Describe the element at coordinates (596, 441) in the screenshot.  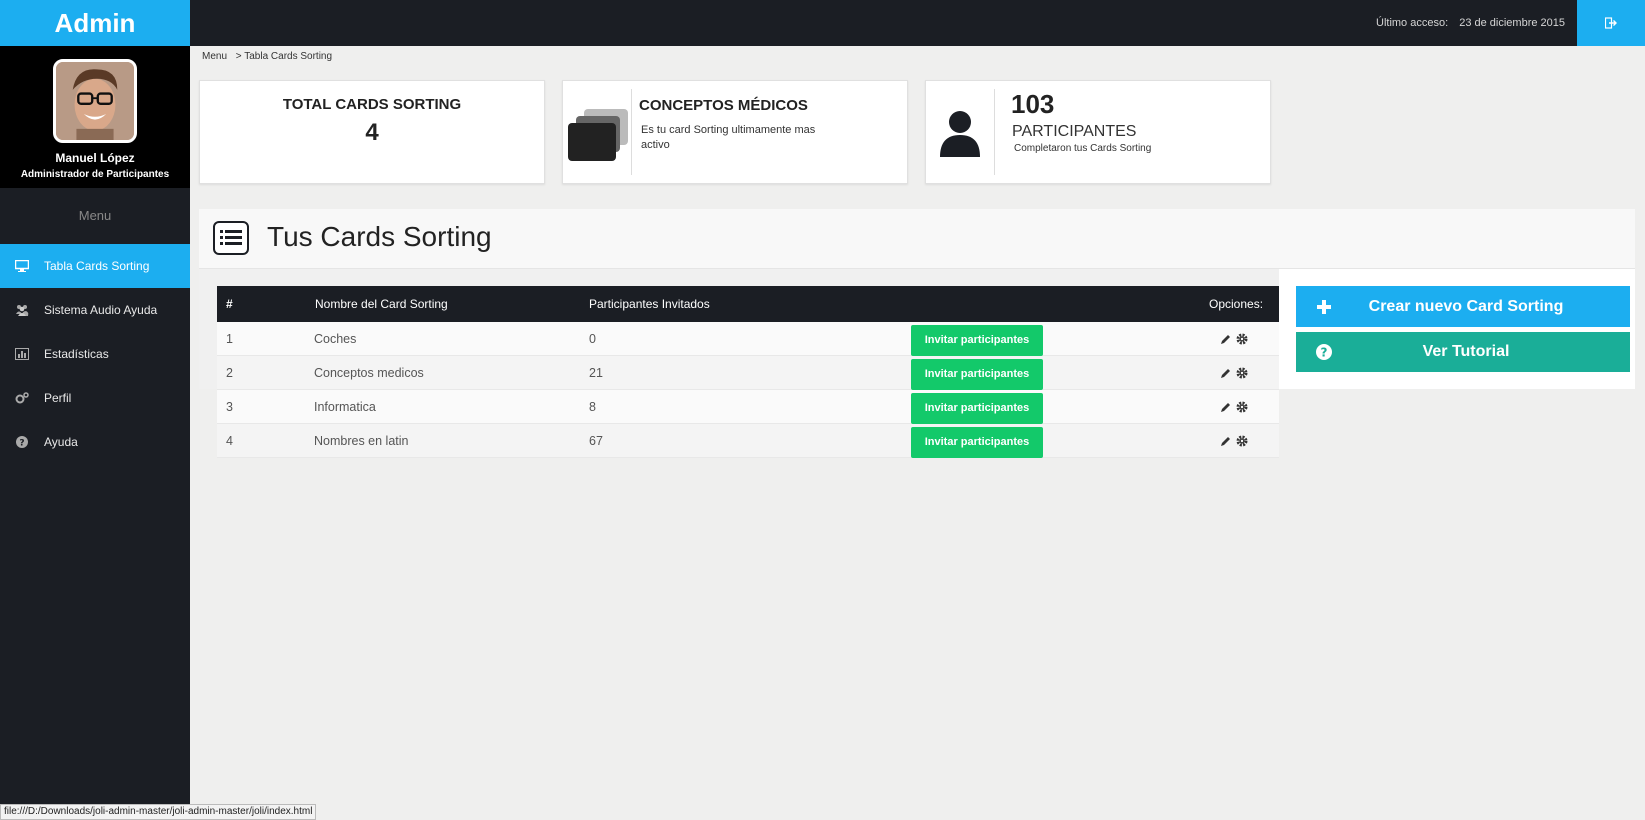
I see `row-invited: 67` at that location.